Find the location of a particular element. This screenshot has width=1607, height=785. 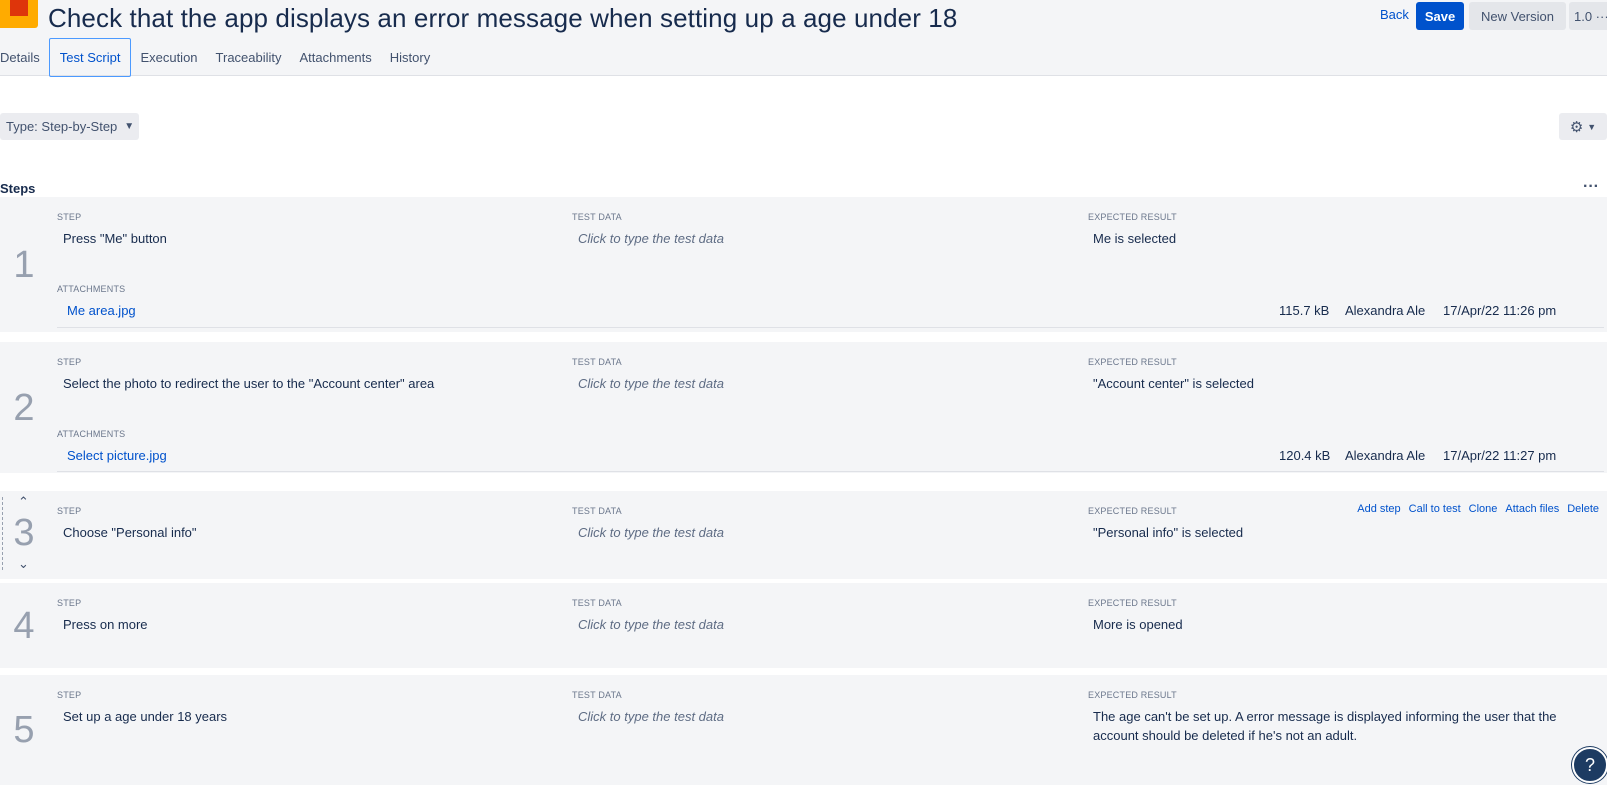

move-down-icon: ⌄ is located at coordinates (23, 564).